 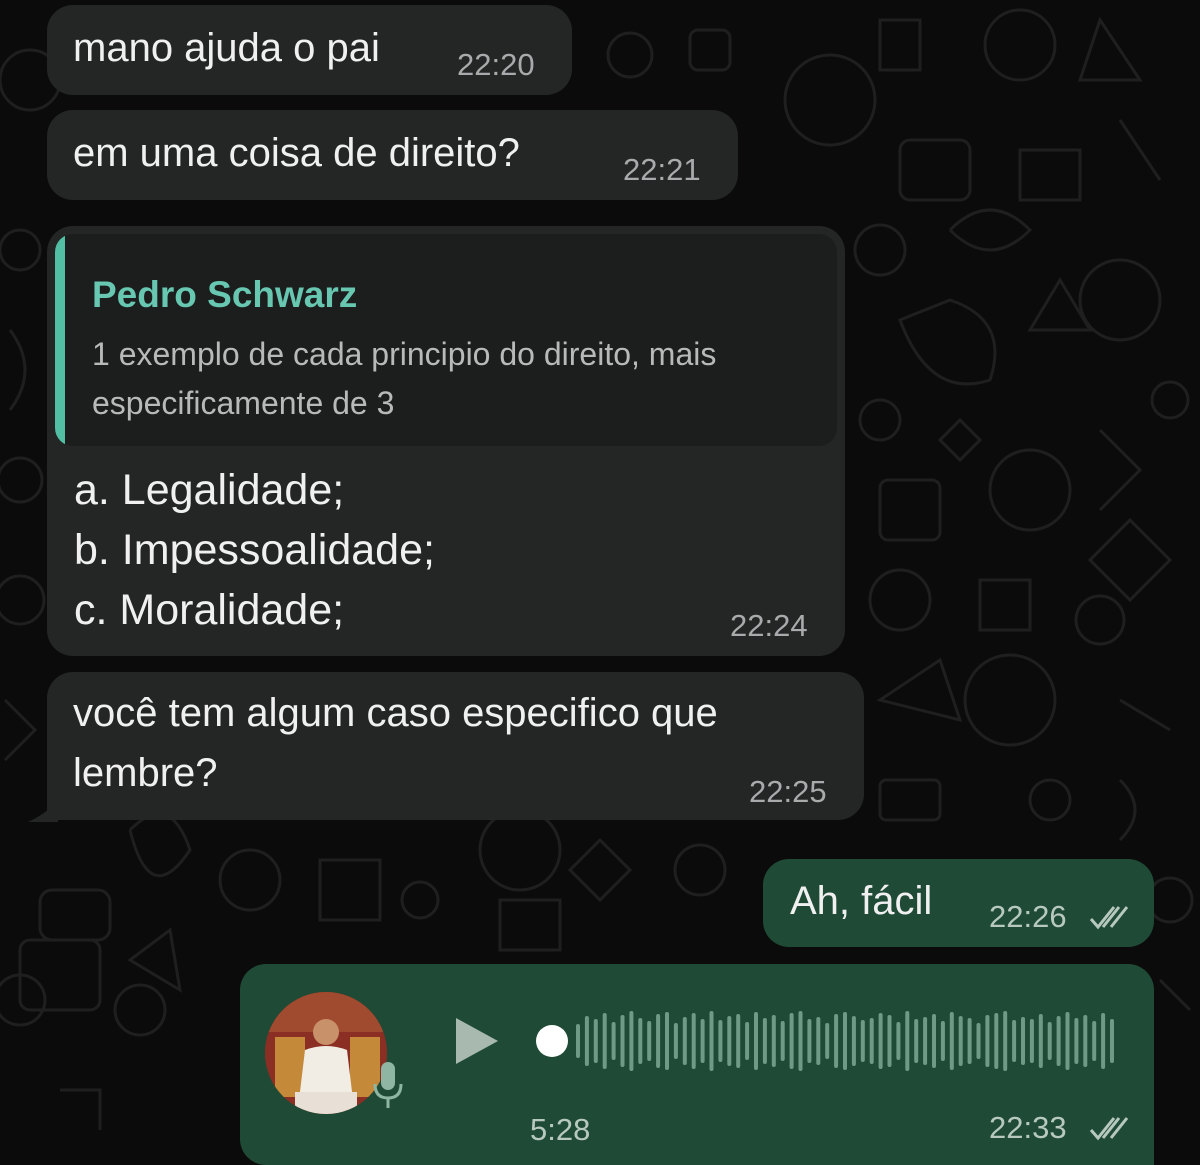 What do you see at coordinates (388, 1085) in the screenshot?
I see `microphone-icon` at bounding box center [388, 1085].